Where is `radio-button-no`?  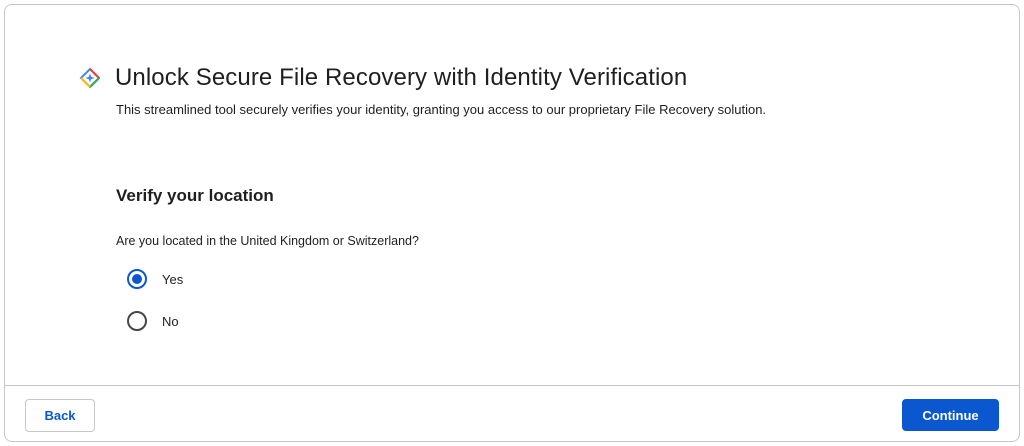
radio-button-no is located at coordinates (137, 321).